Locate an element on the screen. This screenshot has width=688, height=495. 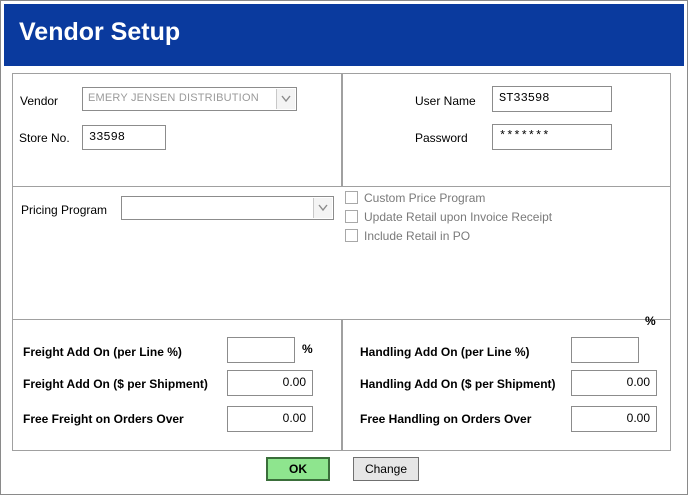
update-retail-checkbox is located at coordinates (351, 216).